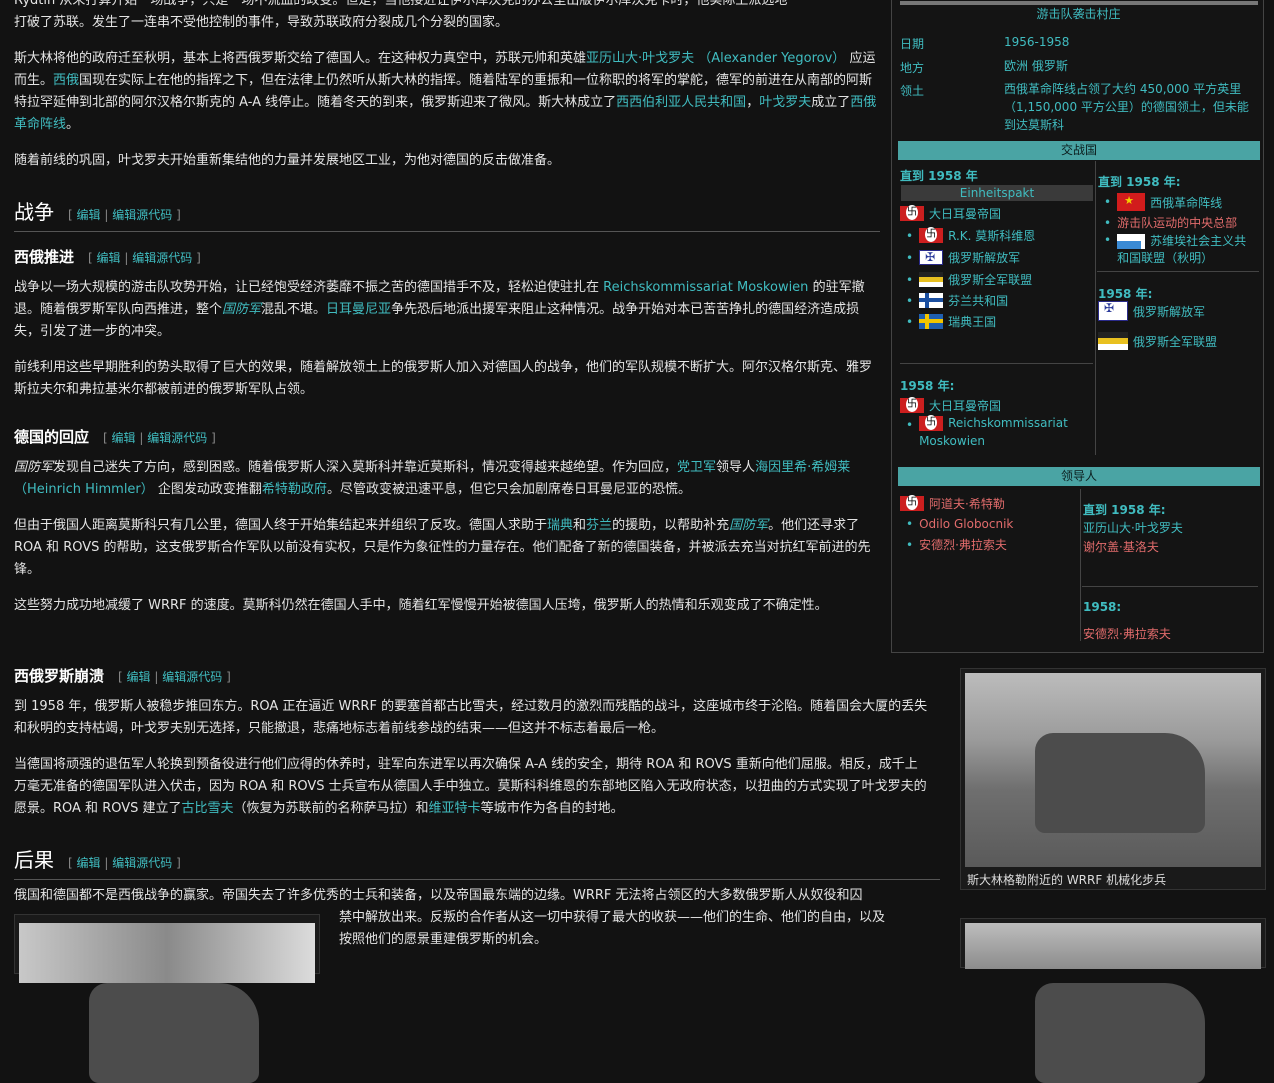  I want to click on link-hitler-gov: 希特勒政府, so click(294, 489).